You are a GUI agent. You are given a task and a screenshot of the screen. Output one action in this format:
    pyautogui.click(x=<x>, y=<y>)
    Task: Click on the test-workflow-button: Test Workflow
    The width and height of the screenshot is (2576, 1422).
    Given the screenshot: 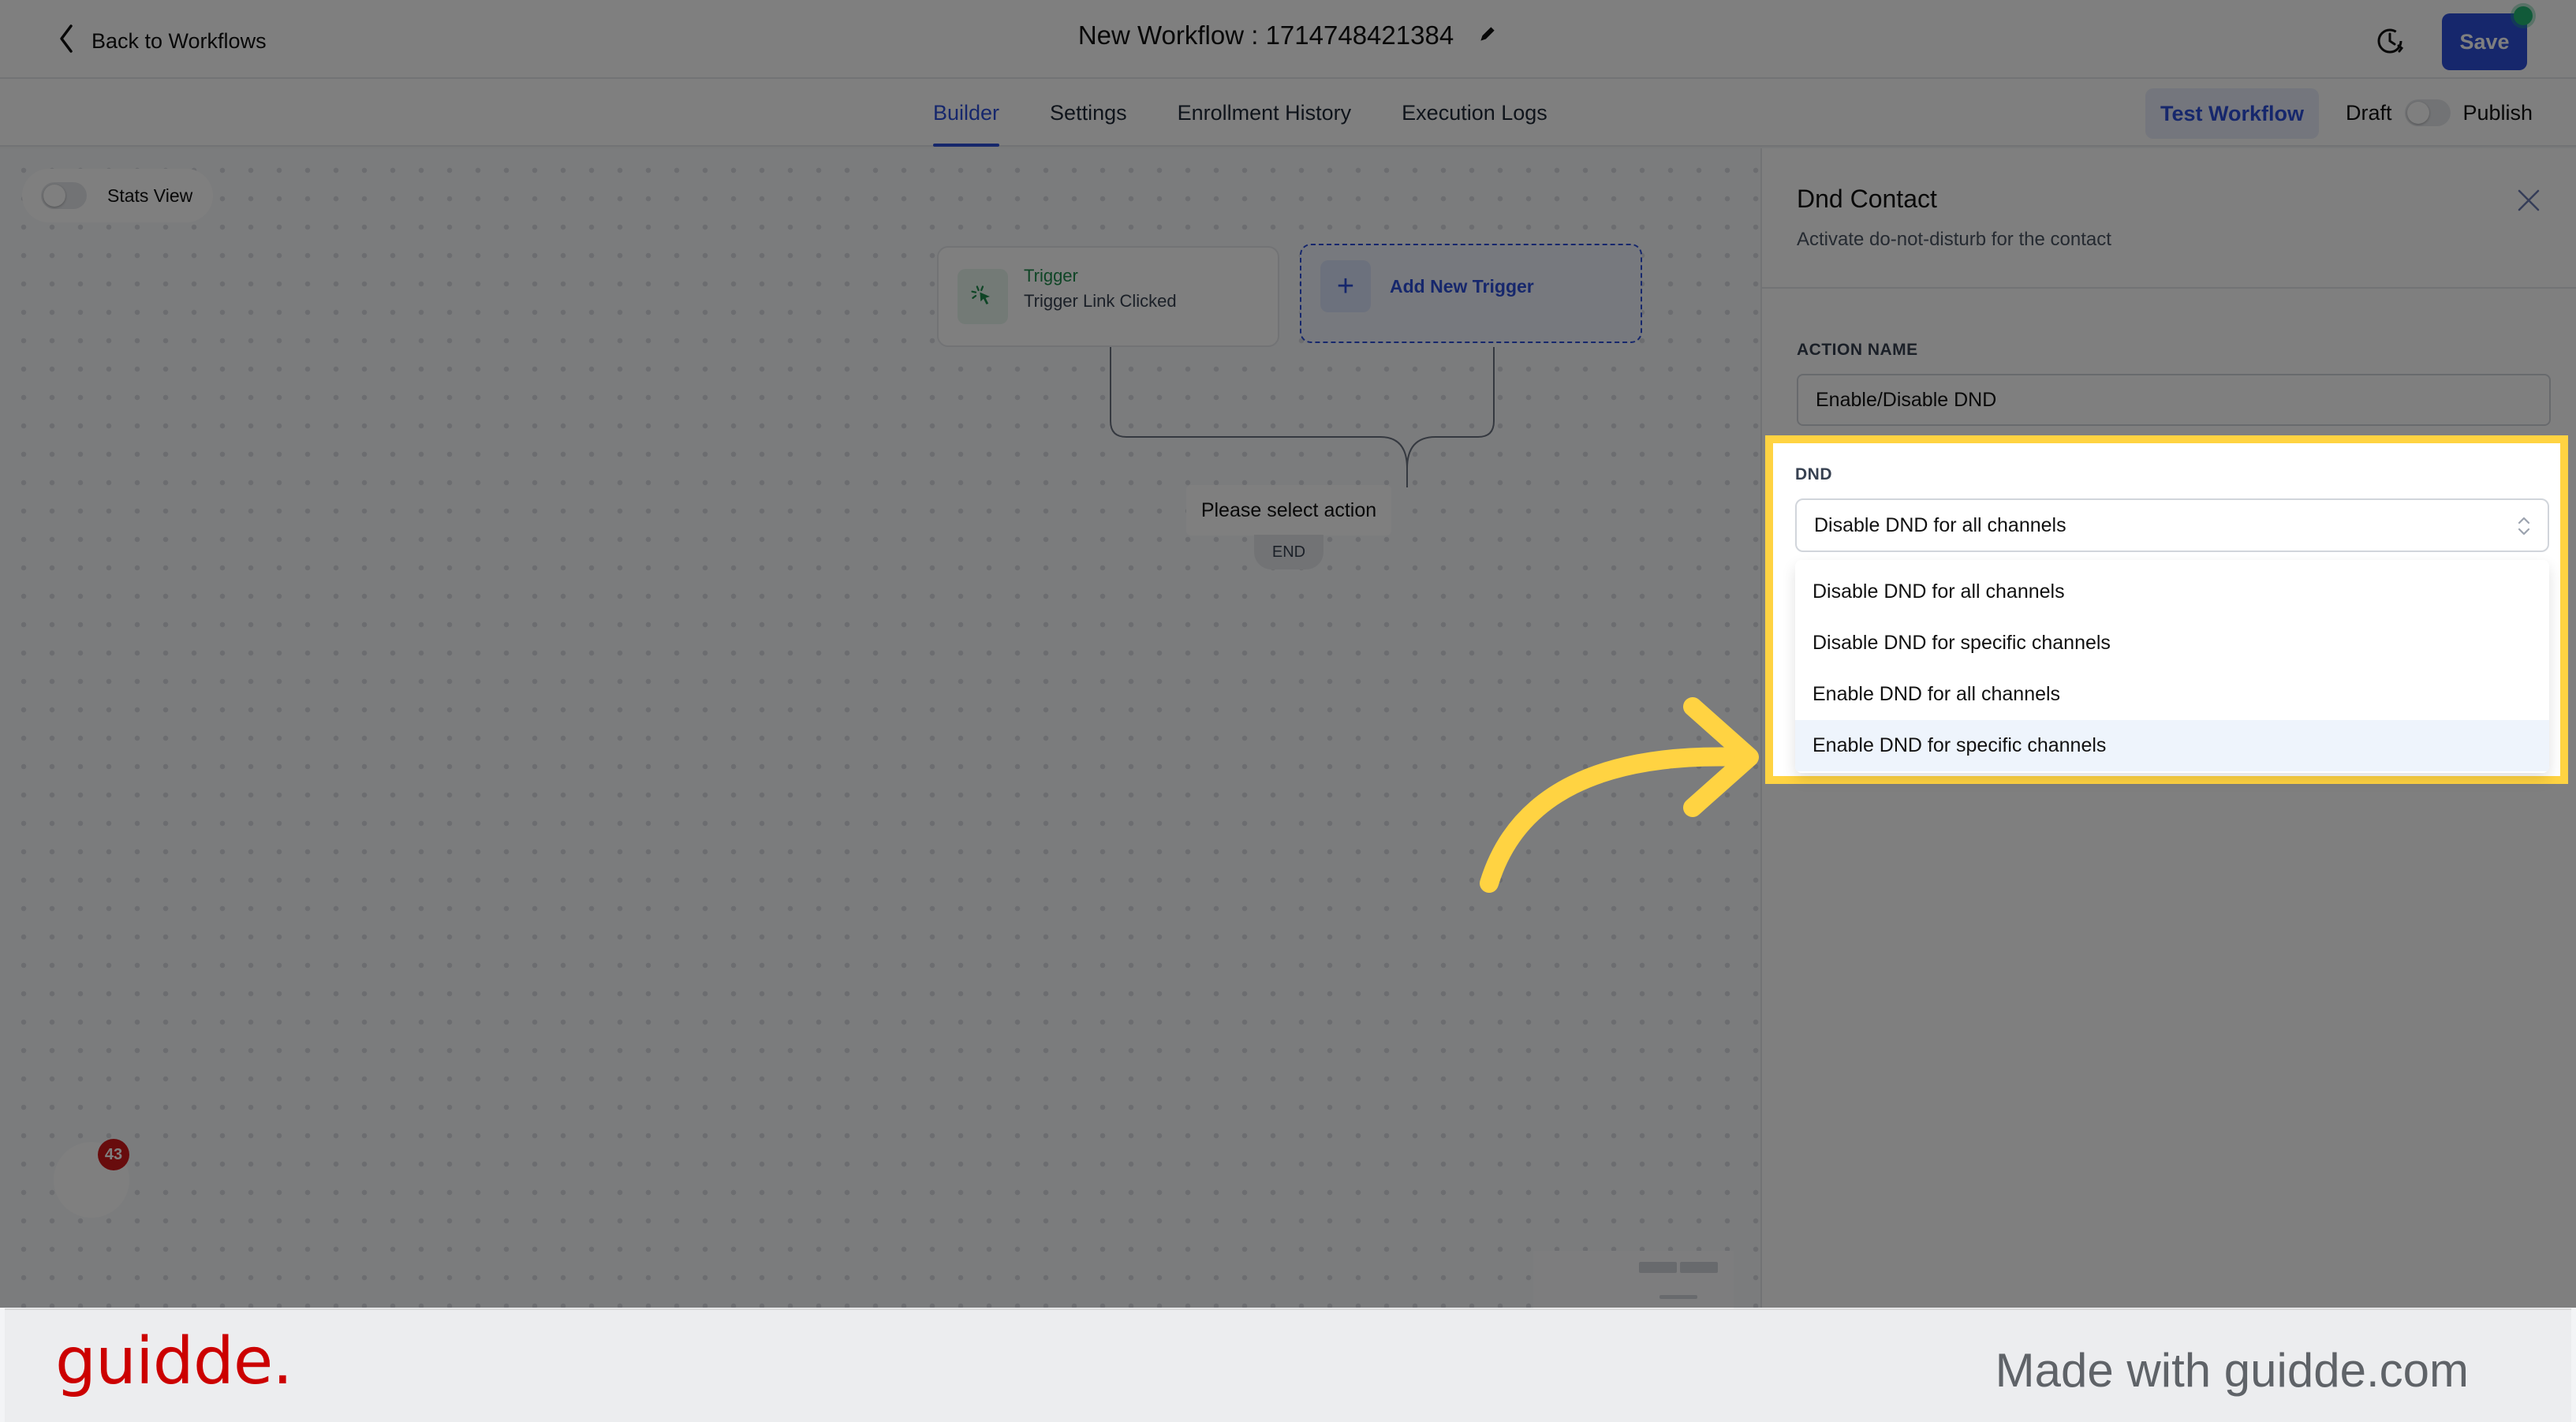 What is the action you would take?
    pyautogui.click(x=2232, y=113)
    